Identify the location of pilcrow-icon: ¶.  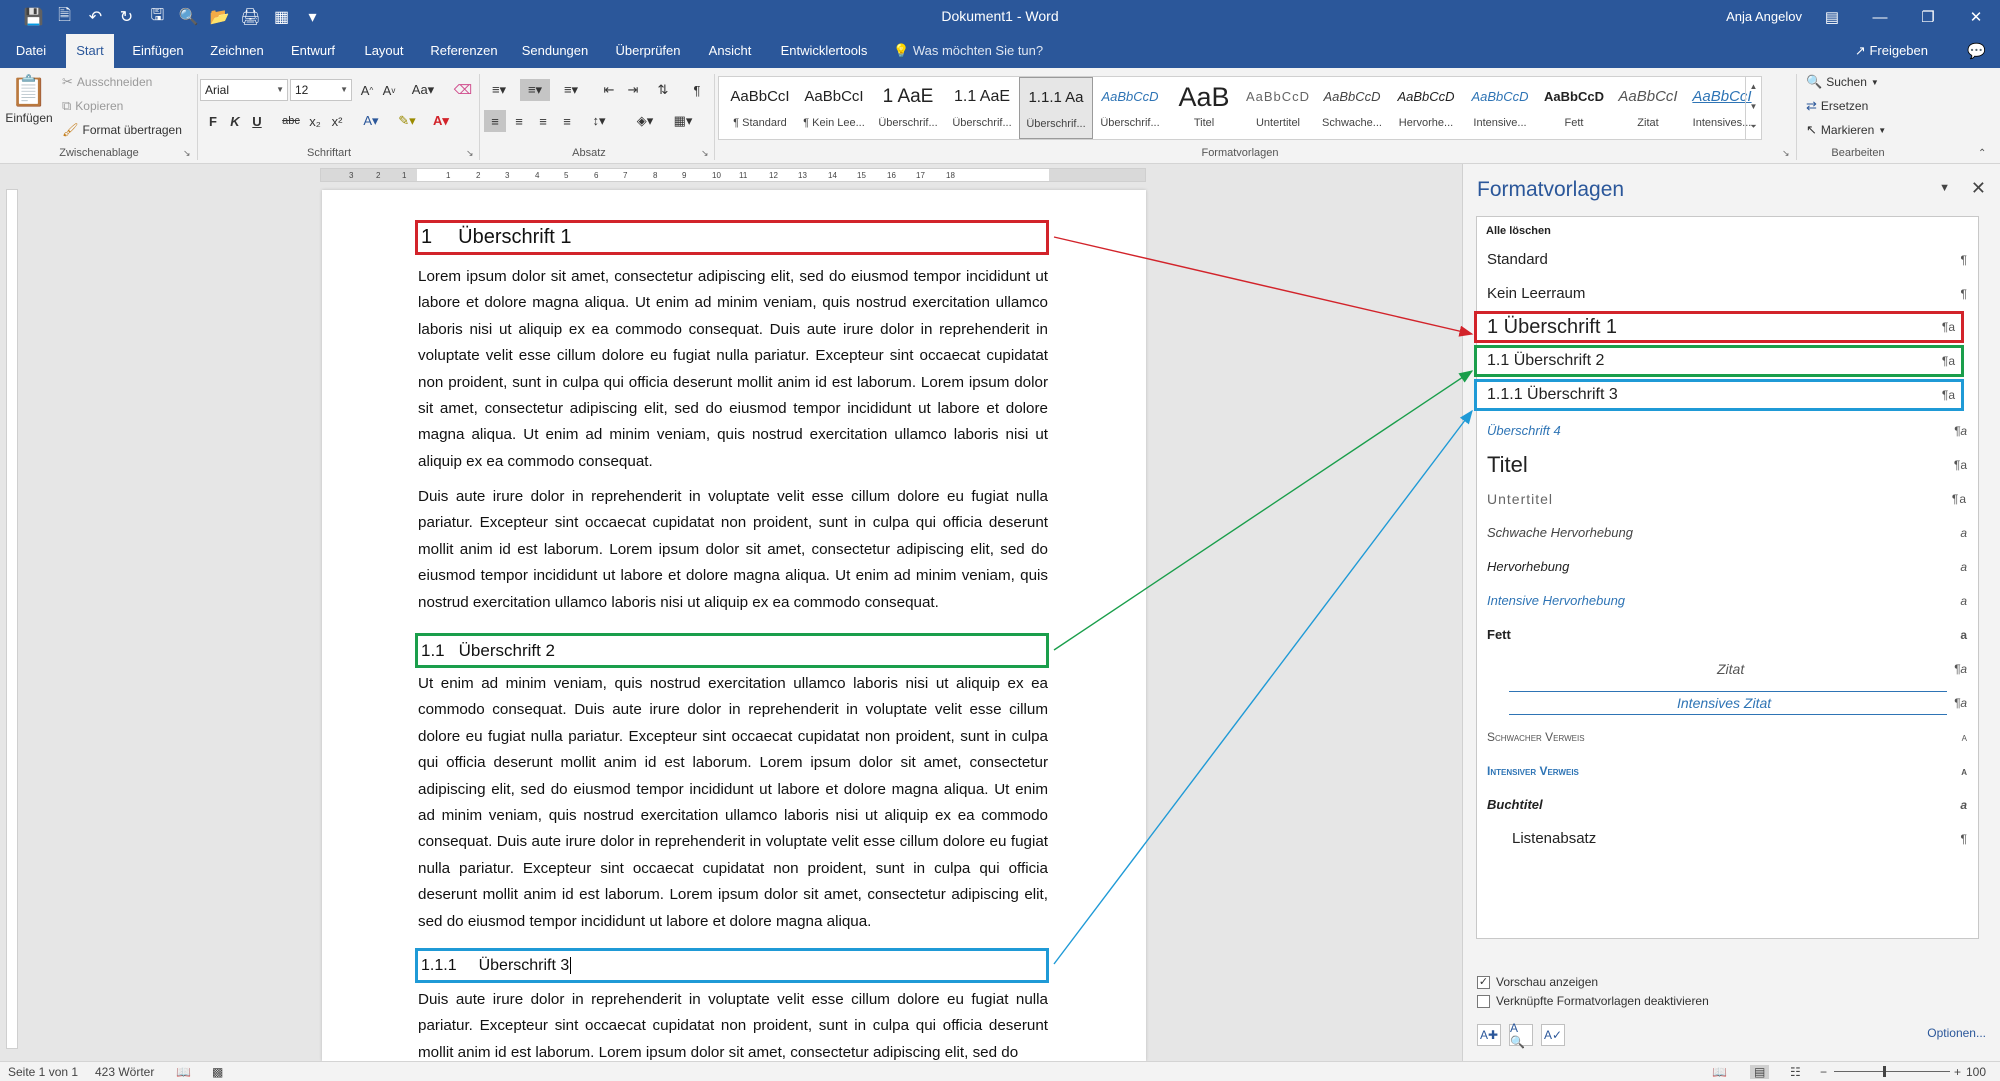
(697, 90).